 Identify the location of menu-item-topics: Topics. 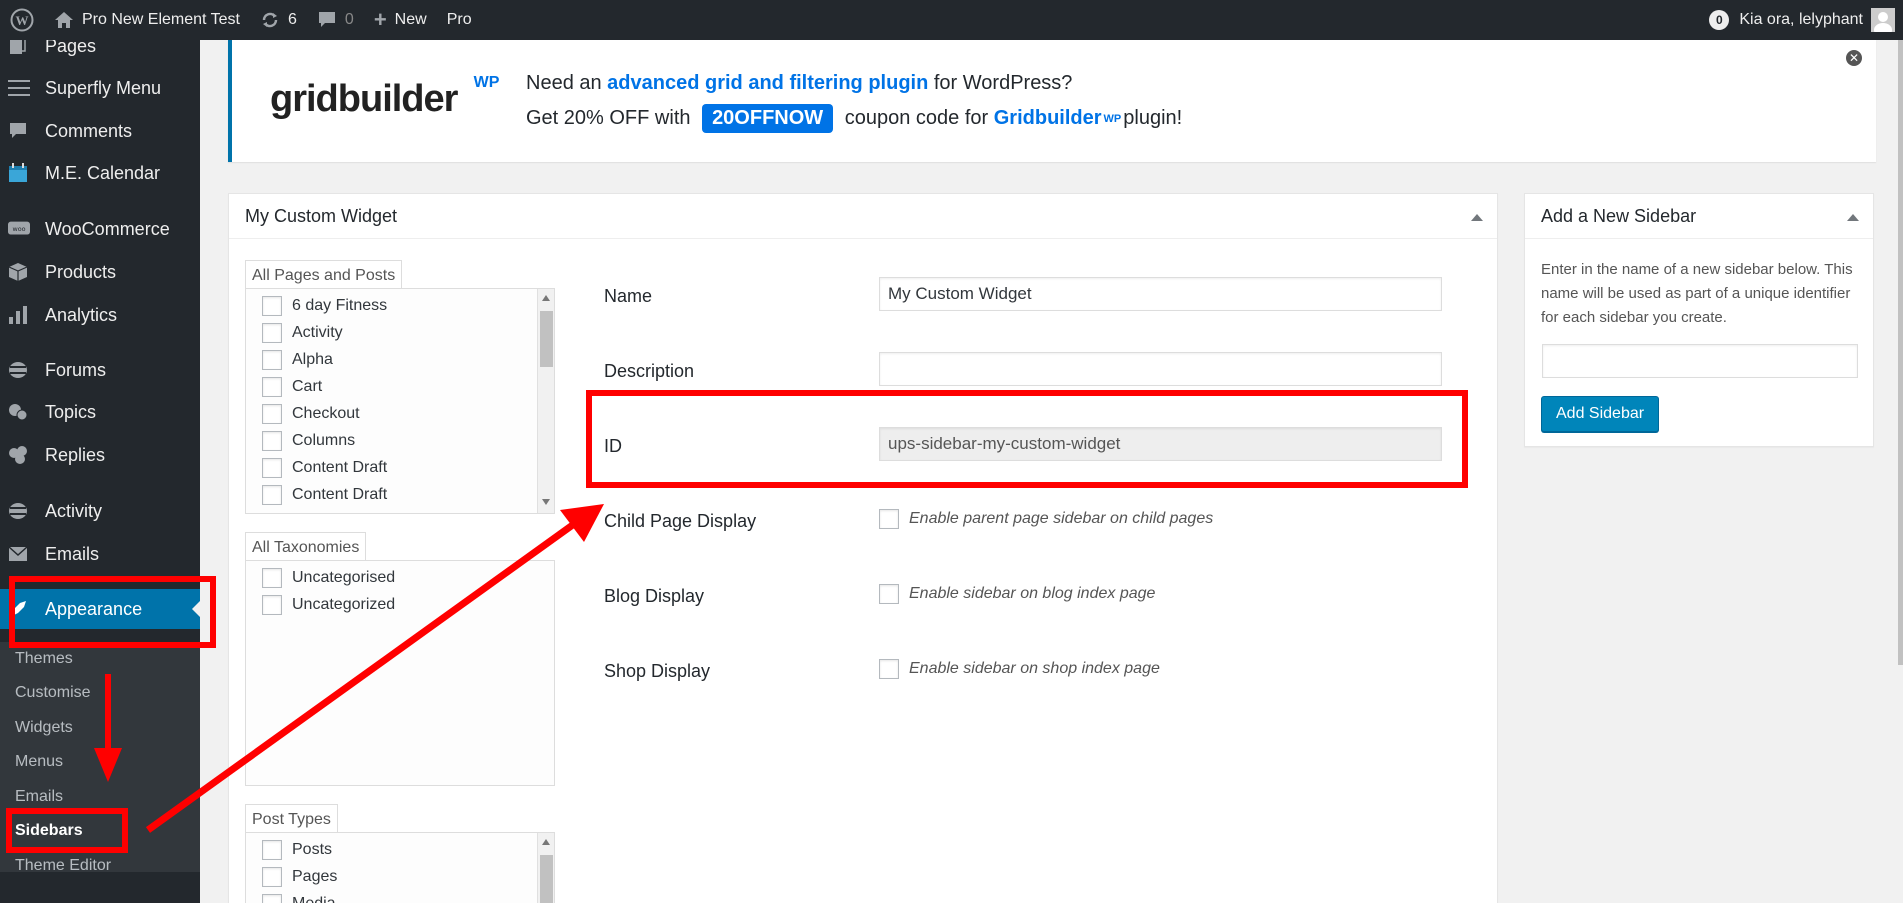
(100, 412).